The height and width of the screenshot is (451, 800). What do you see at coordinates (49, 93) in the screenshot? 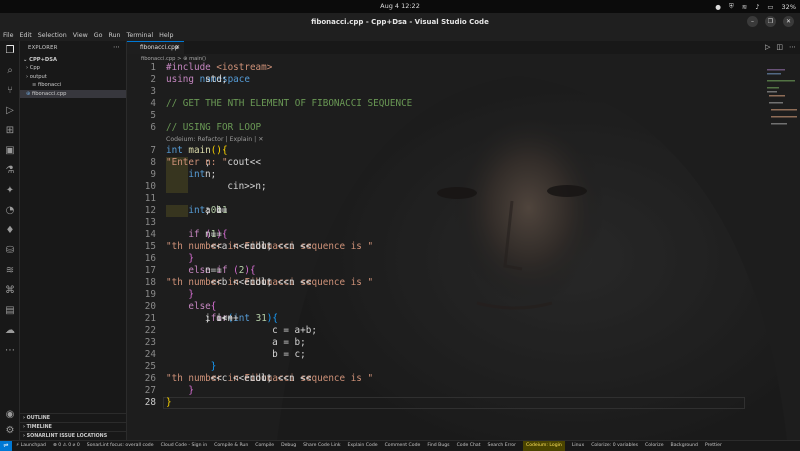
I see `tree-item-label: fibonacci.cpp` at bounding box center [49, 93].